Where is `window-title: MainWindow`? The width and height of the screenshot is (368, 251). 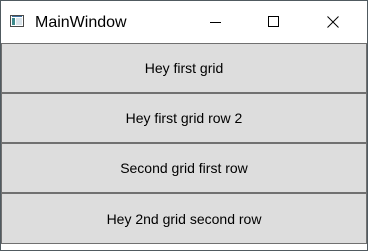 window-title: MainWindow is located at coordinates (81, 22).